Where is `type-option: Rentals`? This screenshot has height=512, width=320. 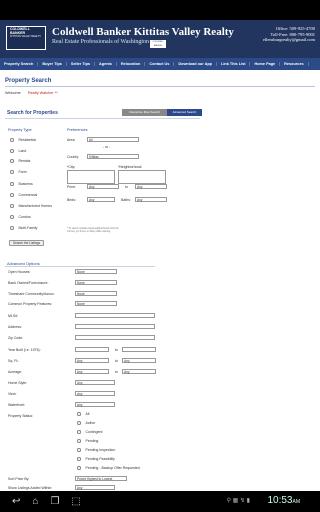
type-option: Rentals is located at coordinates (20, 161).